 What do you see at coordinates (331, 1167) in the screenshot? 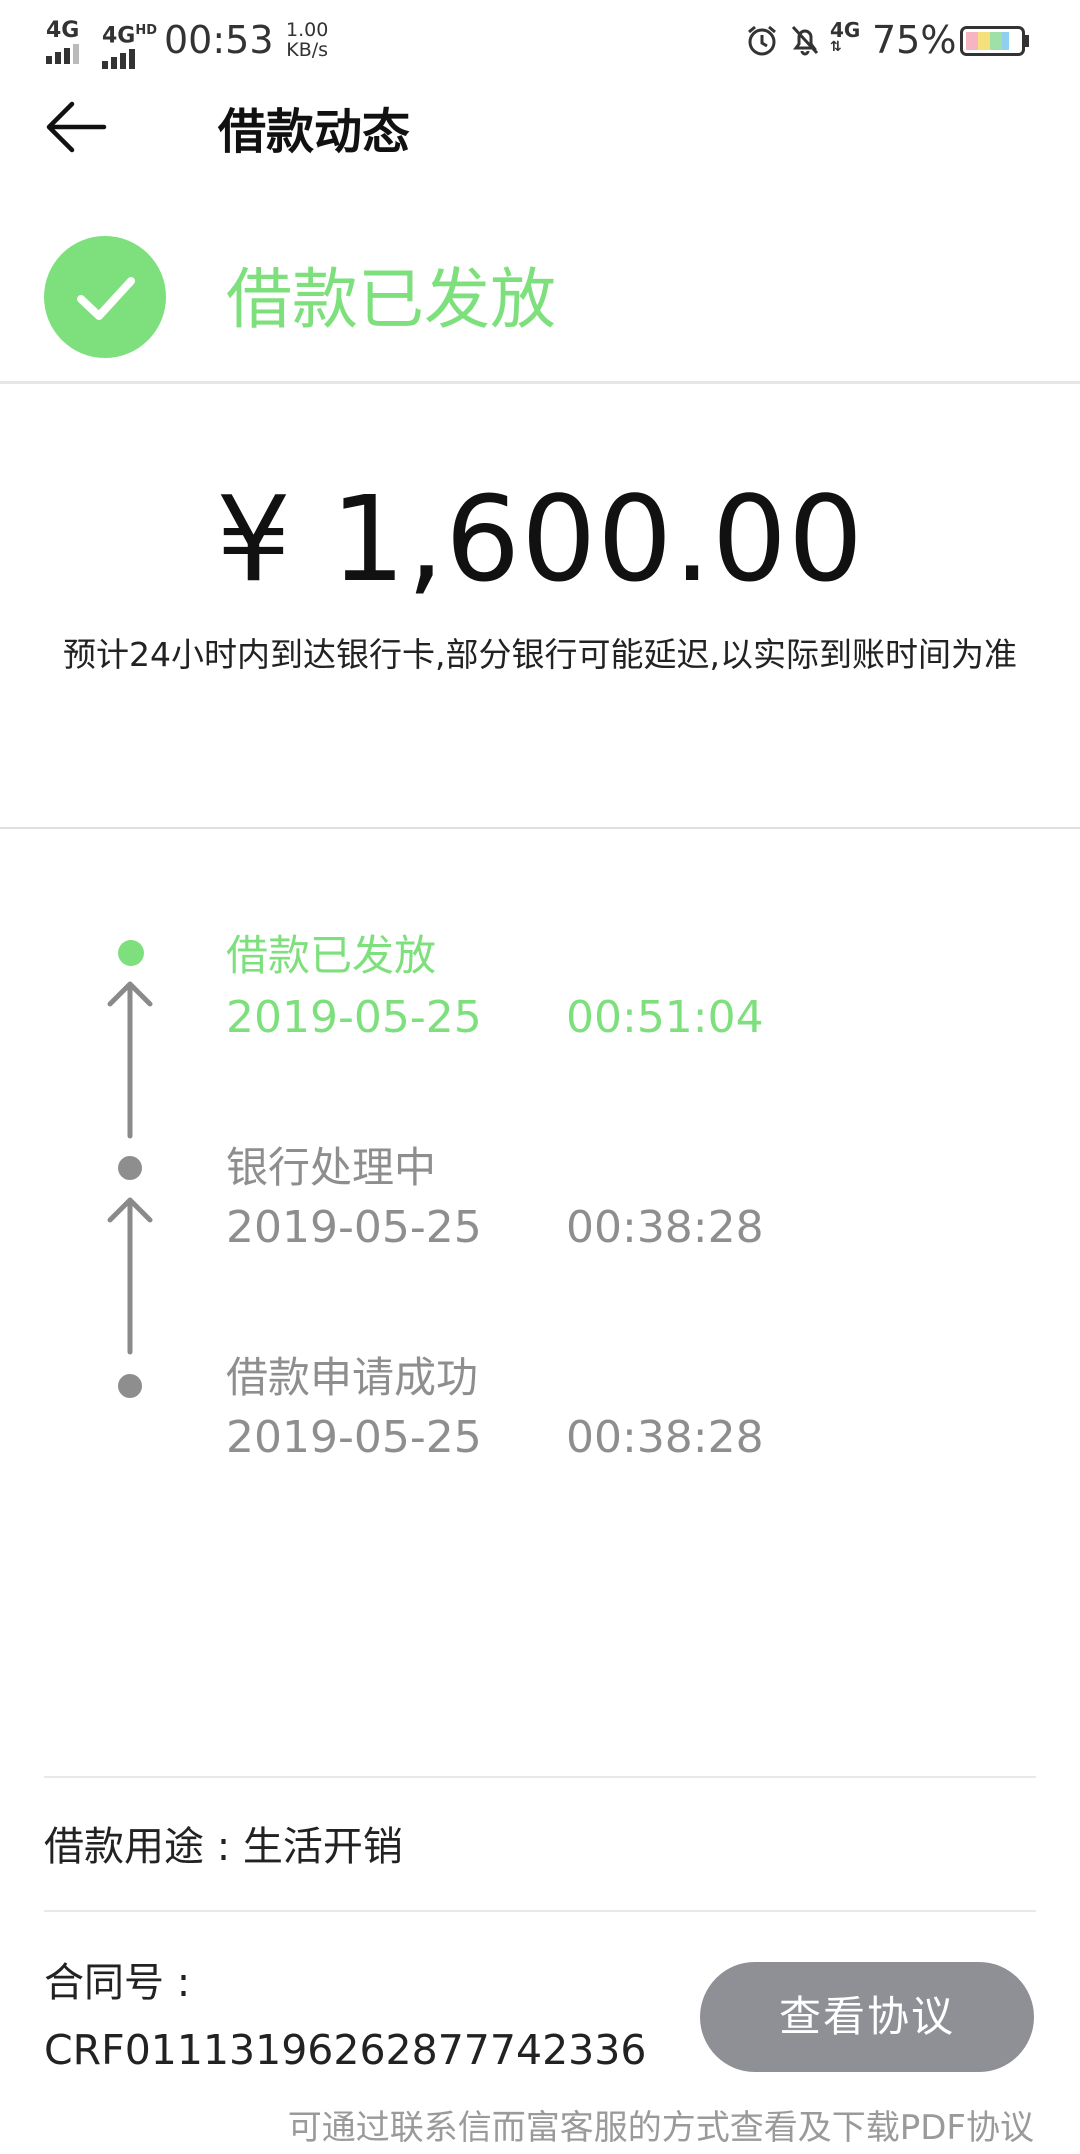
I see `timeline-step-label: 银行处理中` at bounding box center [331, 1167].